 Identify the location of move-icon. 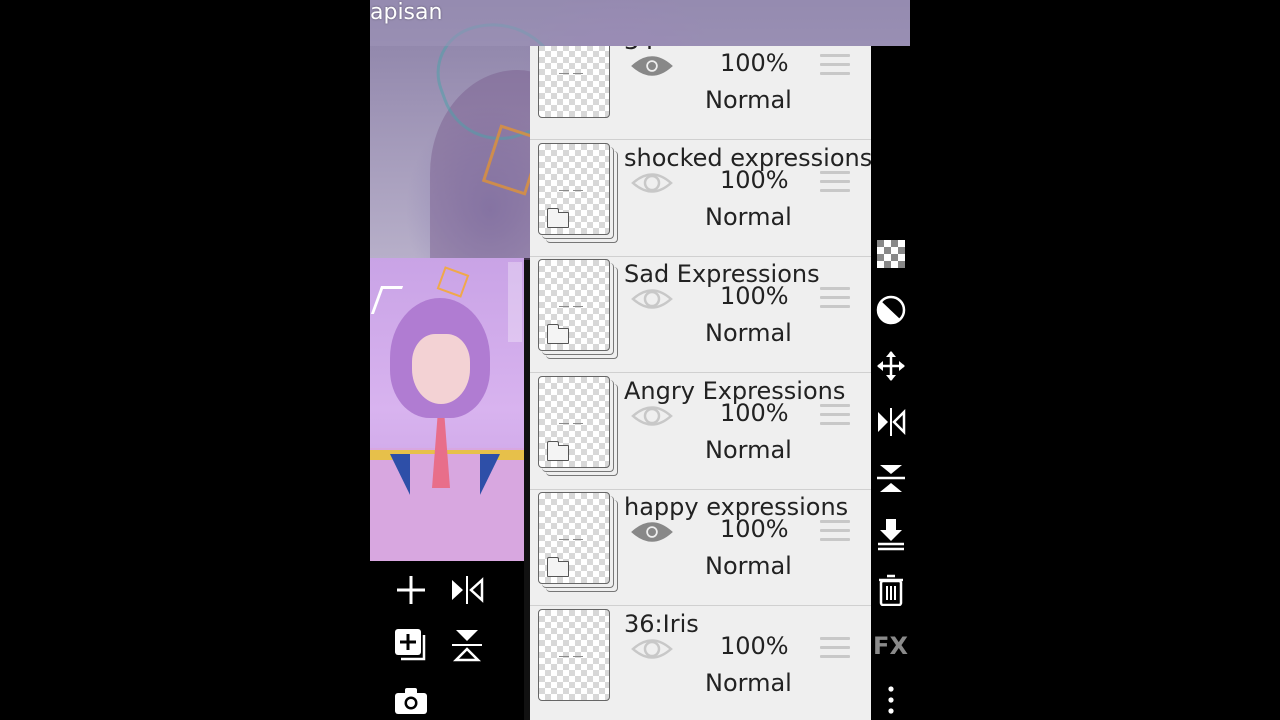
(890, 366).